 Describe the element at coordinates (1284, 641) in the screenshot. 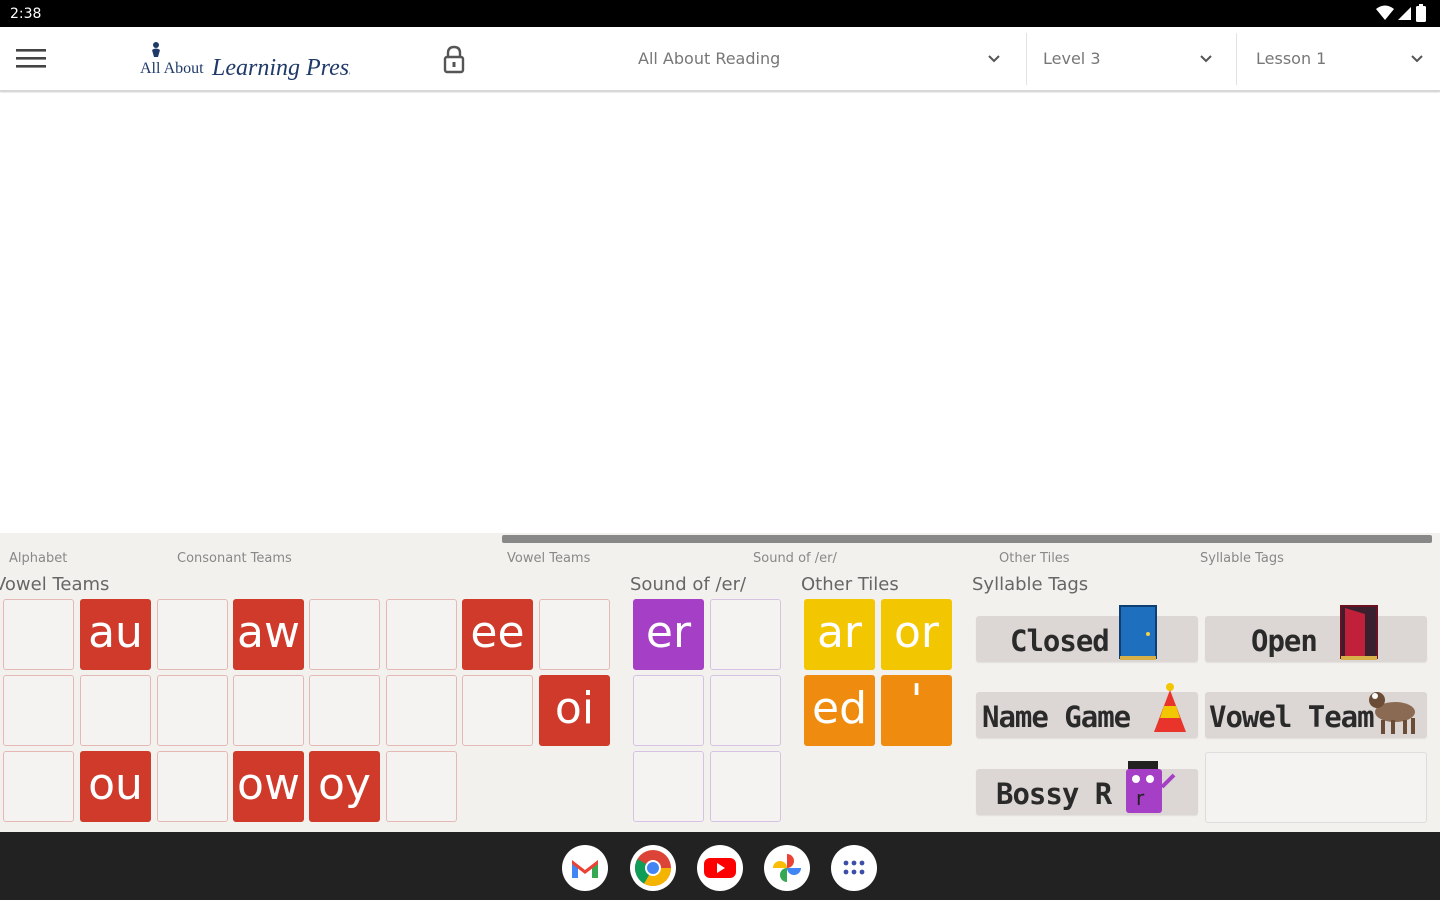

I see `tag-open-label: Open` at that location.